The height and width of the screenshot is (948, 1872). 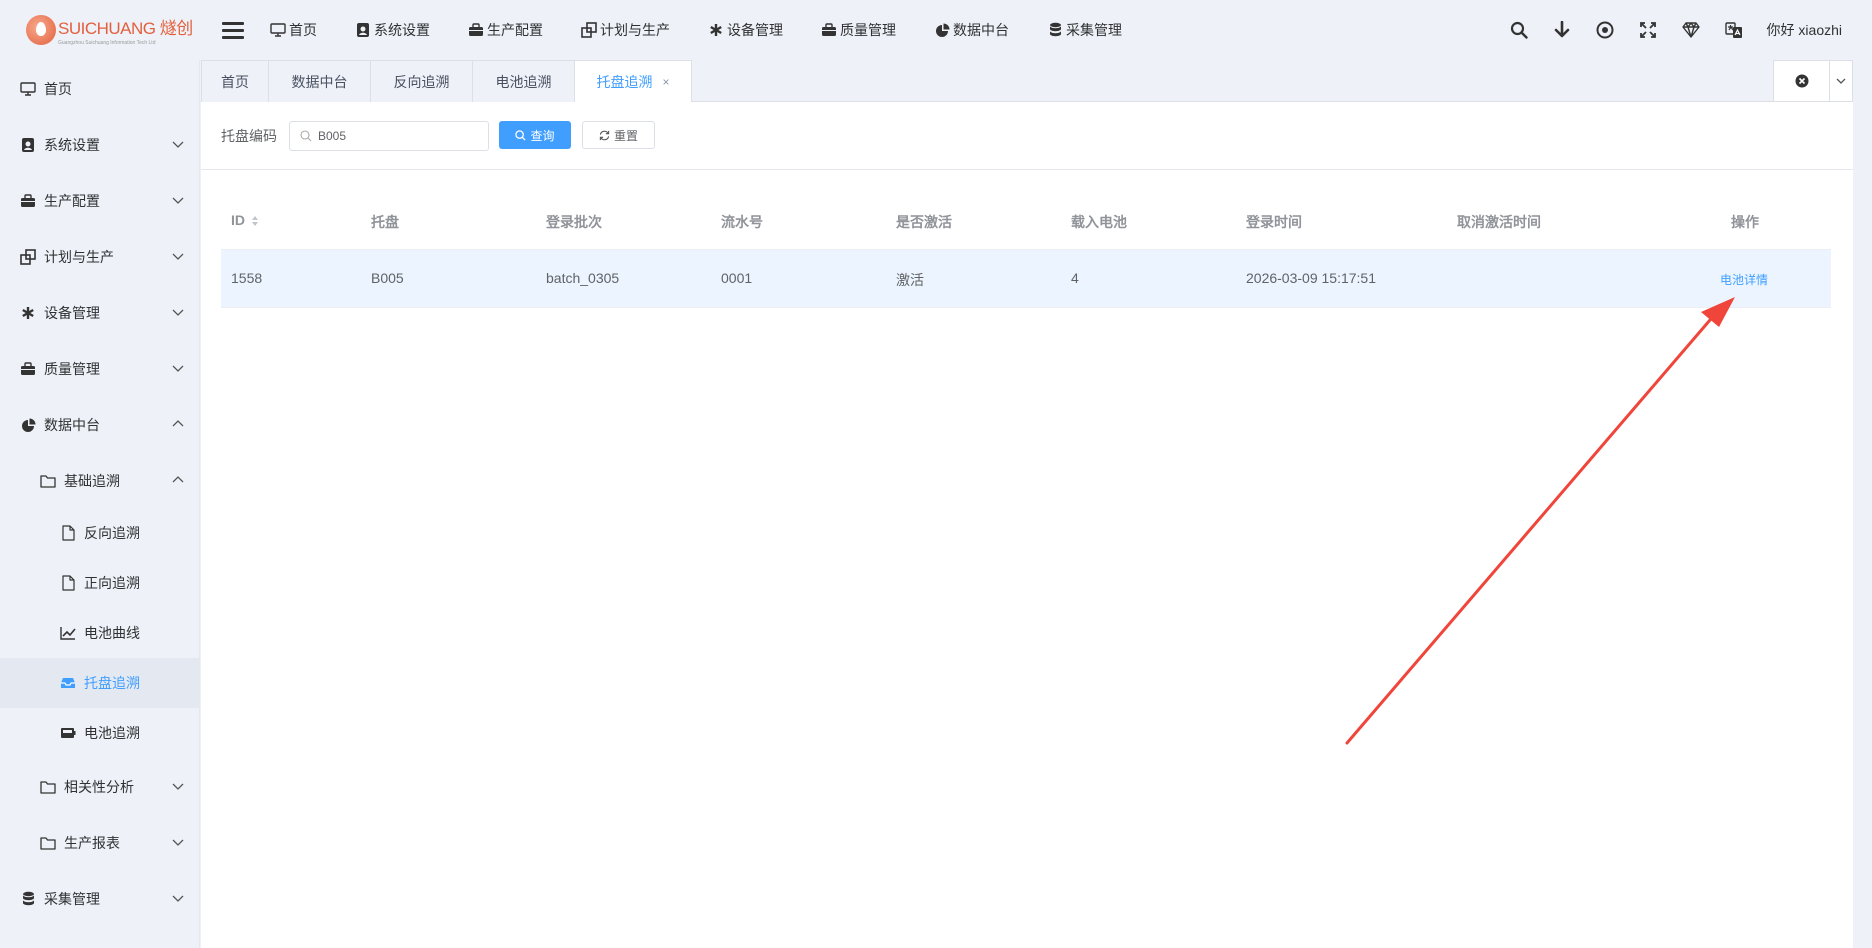 I want to click on topnav-production-config: 生产配置, so click(x=514, y=30).